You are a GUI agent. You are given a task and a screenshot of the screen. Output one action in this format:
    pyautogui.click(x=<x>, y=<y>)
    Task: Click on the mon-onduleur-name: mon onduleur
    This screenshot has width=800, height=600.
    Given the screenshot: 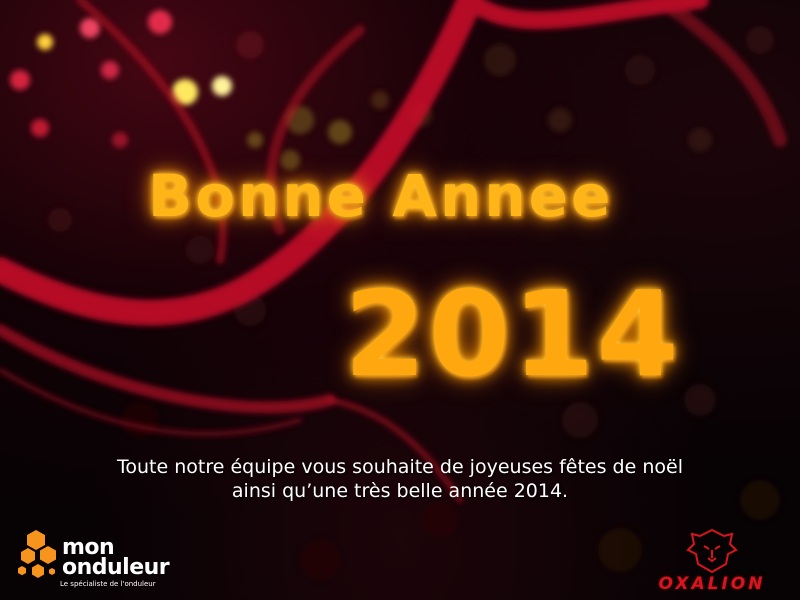 What is the action you would take?
    pyautogui.click(x=116, y=558)
    